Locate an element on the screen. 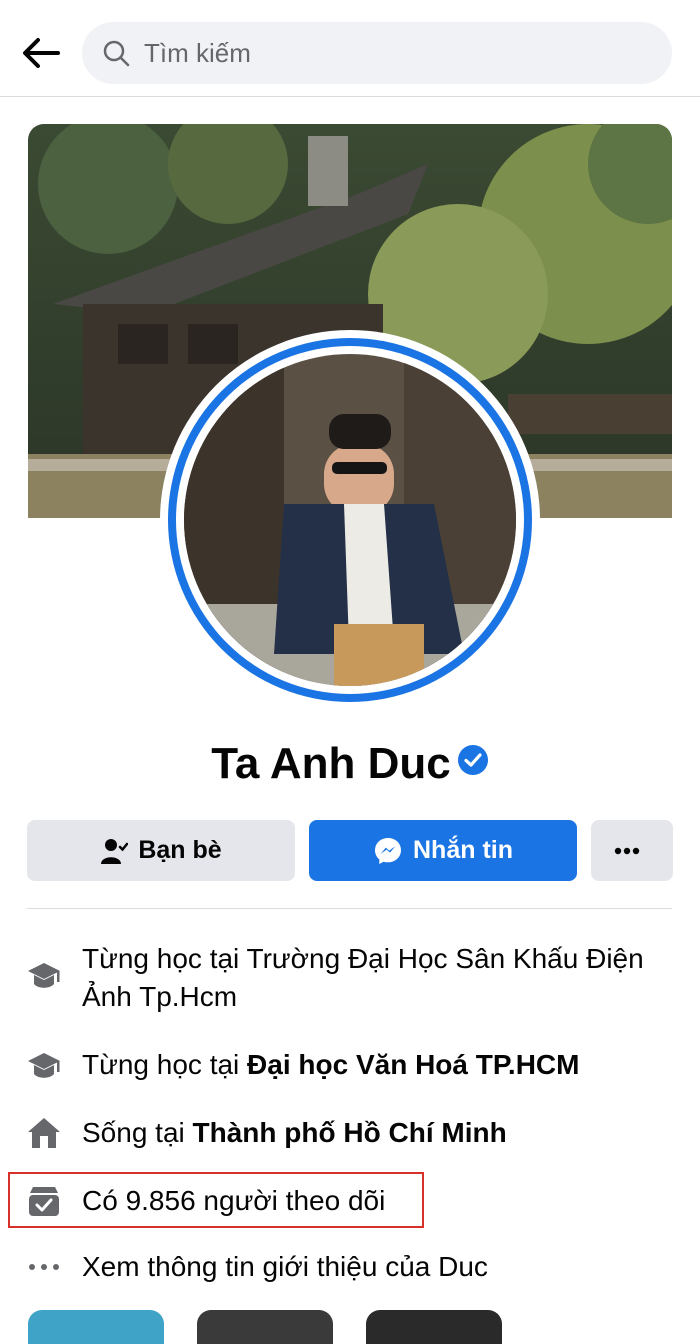 The image size is (700, 1344). search-input: Tìm kiếm is located at coordinates (377, 53).